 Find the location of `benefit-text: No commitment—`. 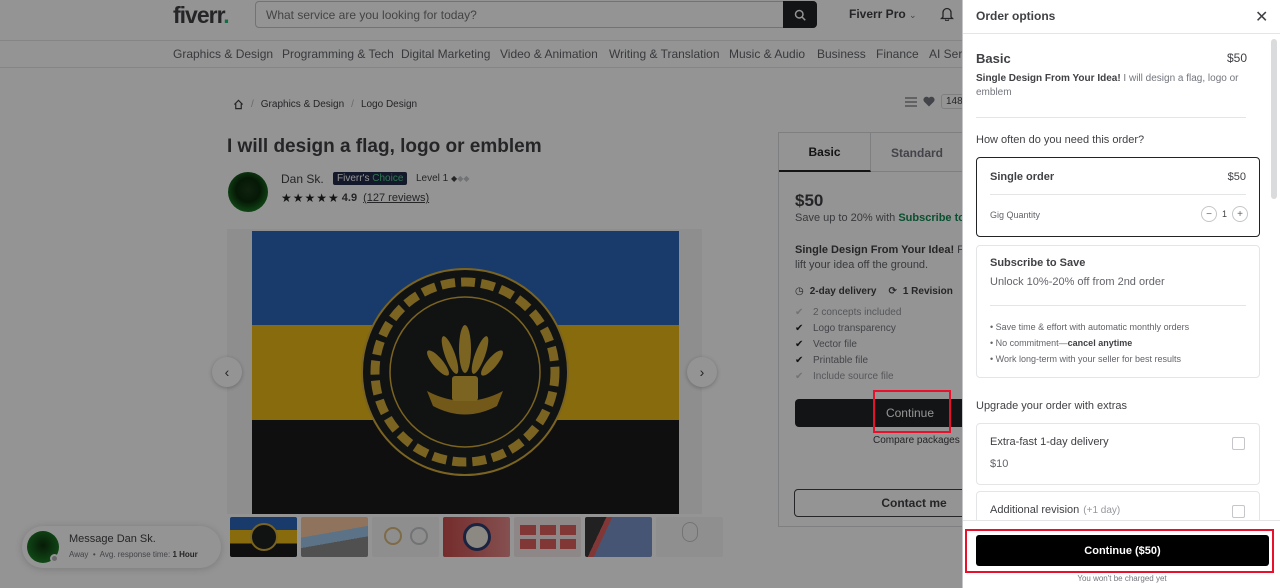

benefit-text: No commitment— is located at coordinates (1031, 343).